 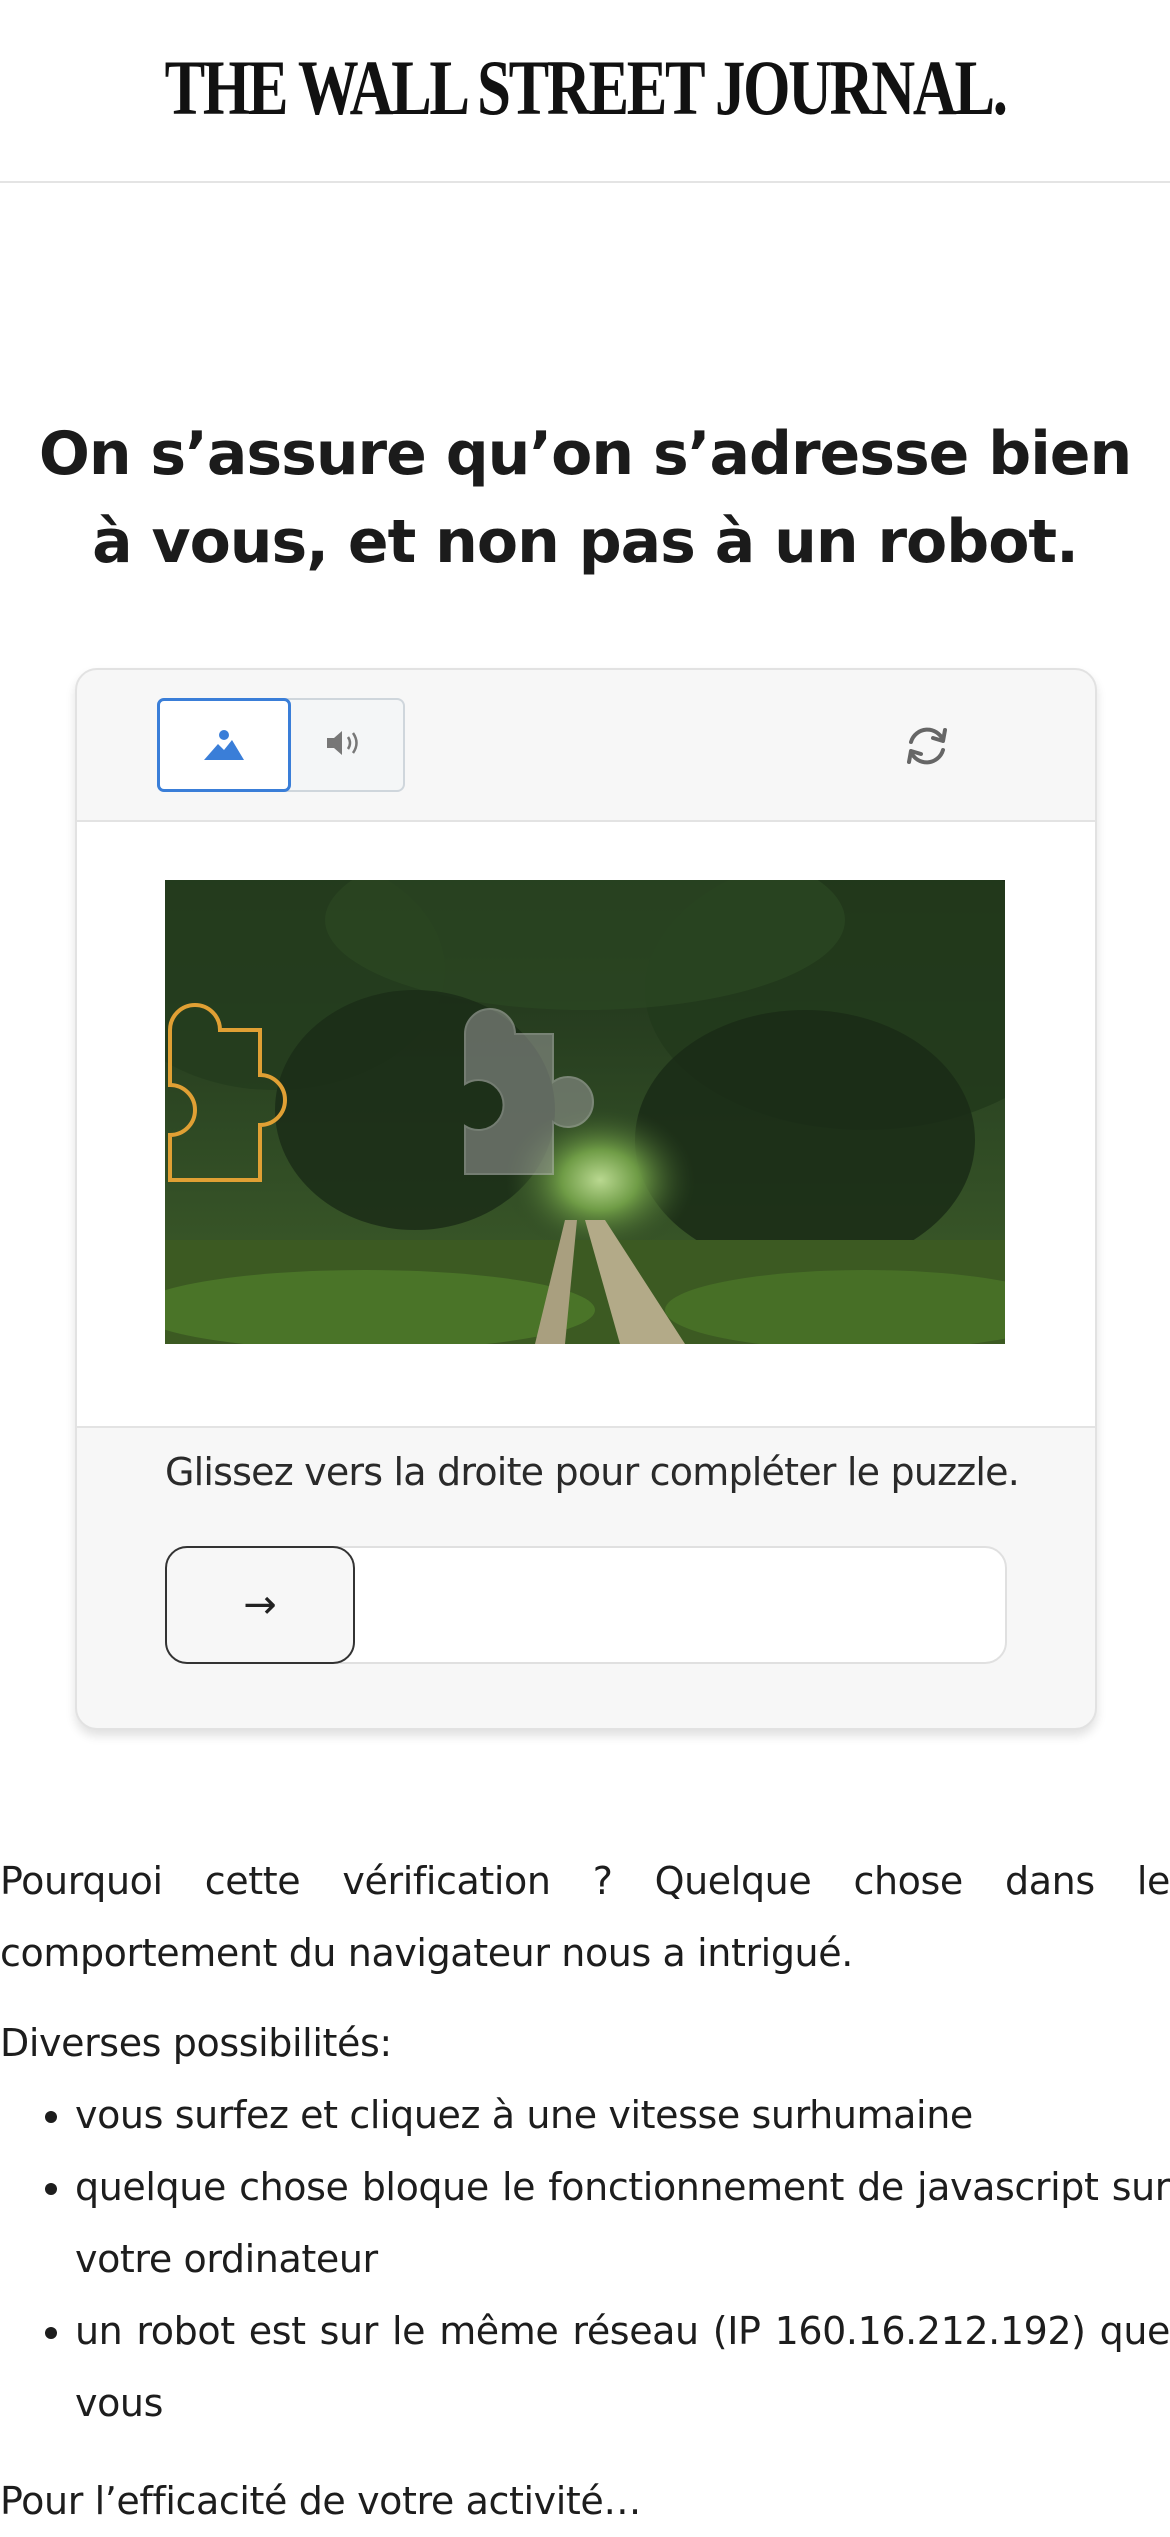 I want to click on masthead: THE WALL STREET JOURNAL., so click(x=585, y=91).